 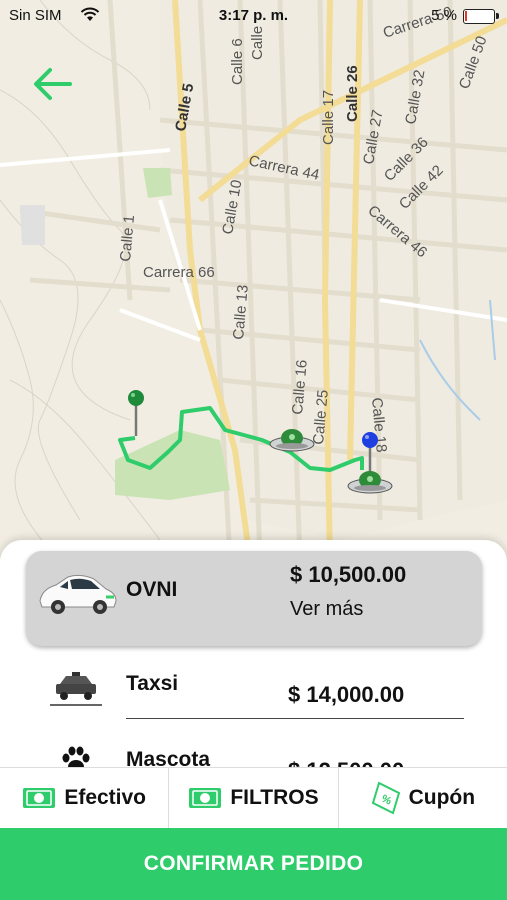 What do you see at coordinates (253, 691) in the screenshot?
I see `service-option-taxsi: Taxsi $ 14,000.00` at bounding box center [253, 691].